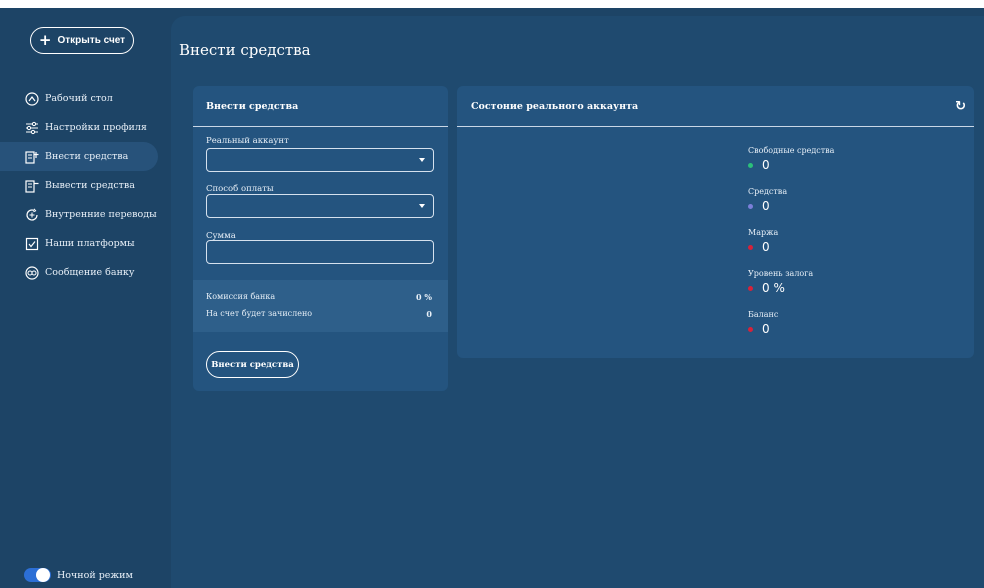 This screenshot has width=984, height=588. What do you see at coordinates (424, 297) in the screenshot?
I see `commission-value: 0 %` at bounding box center [424, 297].